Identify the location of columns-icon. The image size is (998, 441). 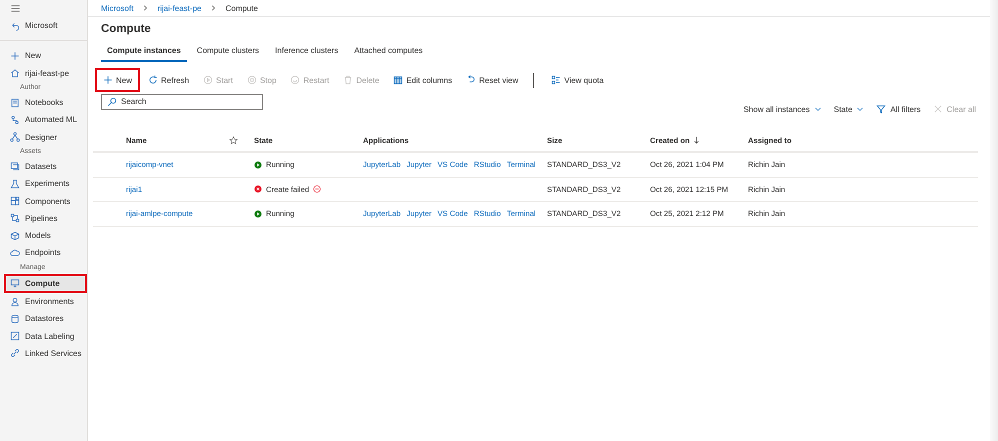
(398, 80).